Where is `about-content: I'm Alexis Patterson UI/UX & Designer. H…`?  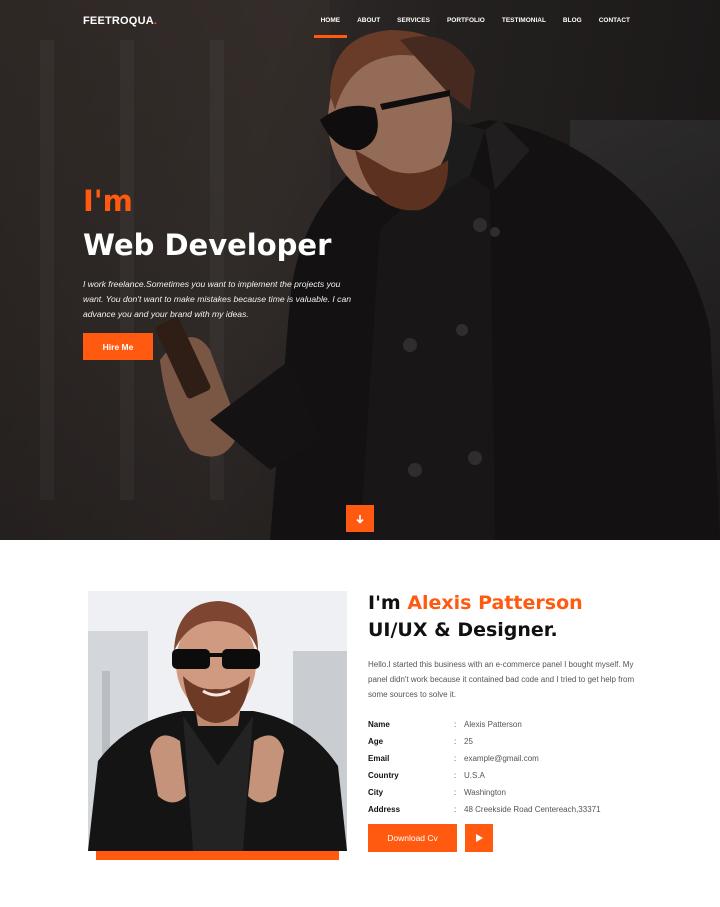
about-content: I'm Alexis Patterson UI/UX & Designer. H… is located at coordinates (513, 704).